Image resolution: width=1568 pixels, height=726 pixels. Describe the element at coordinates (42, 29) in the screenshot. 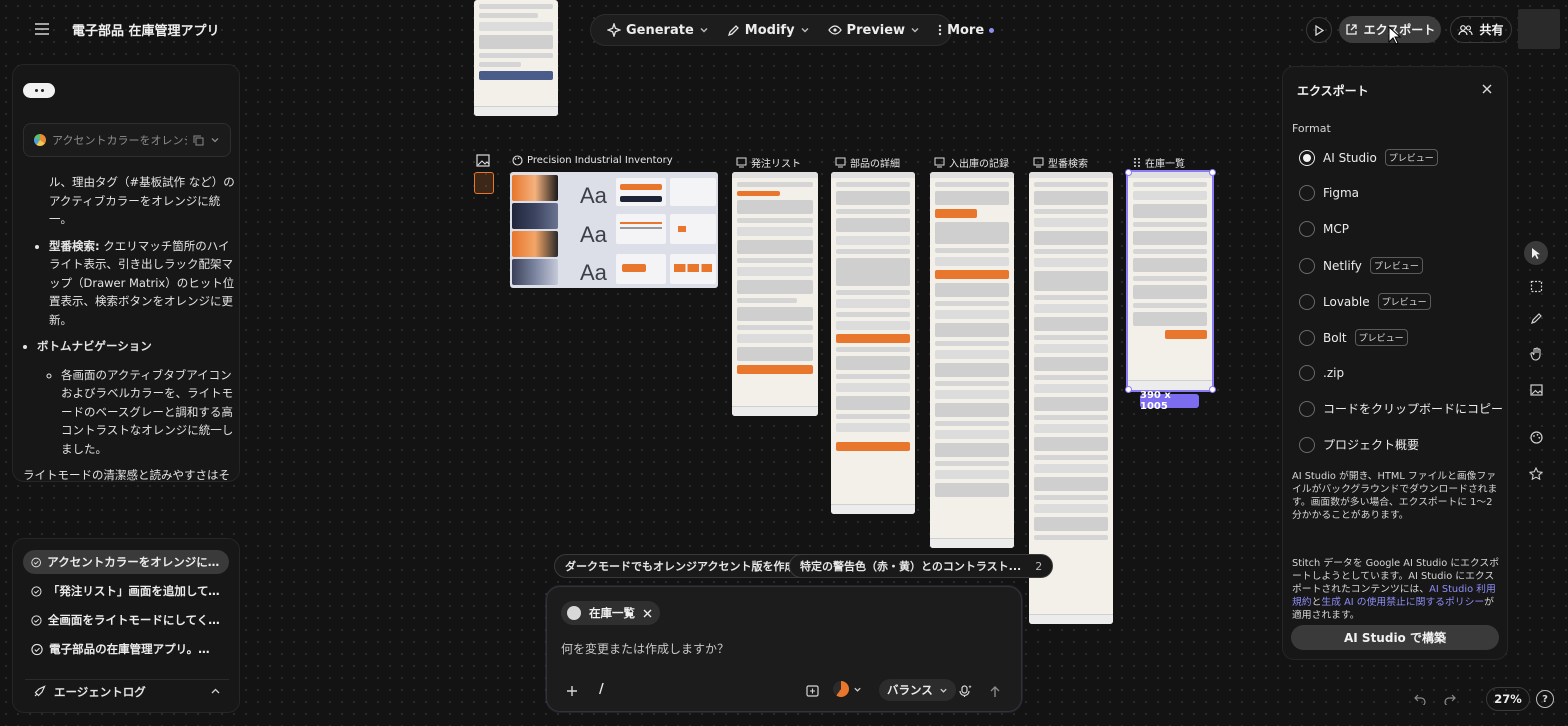

I see `menu-button` at that location.